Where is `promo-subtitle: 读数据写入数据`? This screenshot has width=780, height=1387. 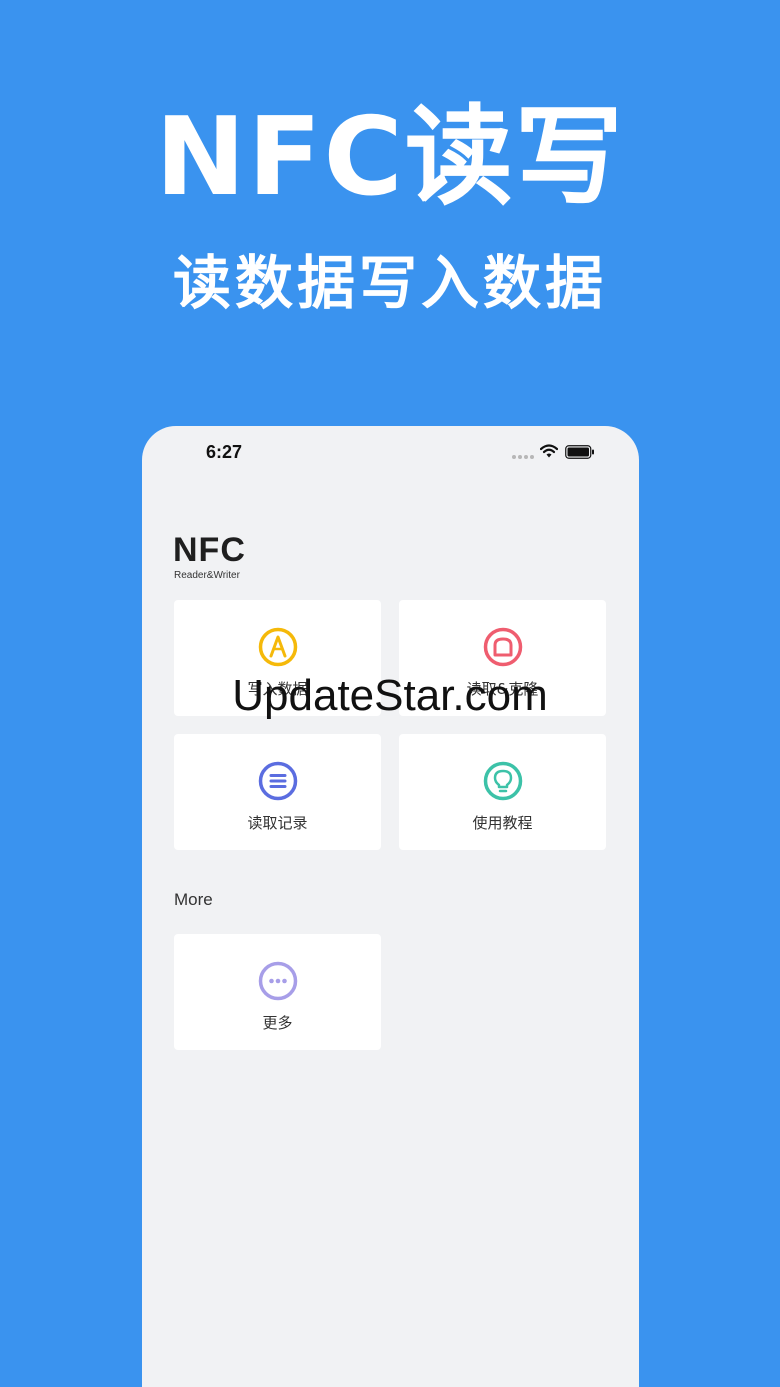
promo-subtitle: 读数据写入数据 is located at coordinates (389, 283).